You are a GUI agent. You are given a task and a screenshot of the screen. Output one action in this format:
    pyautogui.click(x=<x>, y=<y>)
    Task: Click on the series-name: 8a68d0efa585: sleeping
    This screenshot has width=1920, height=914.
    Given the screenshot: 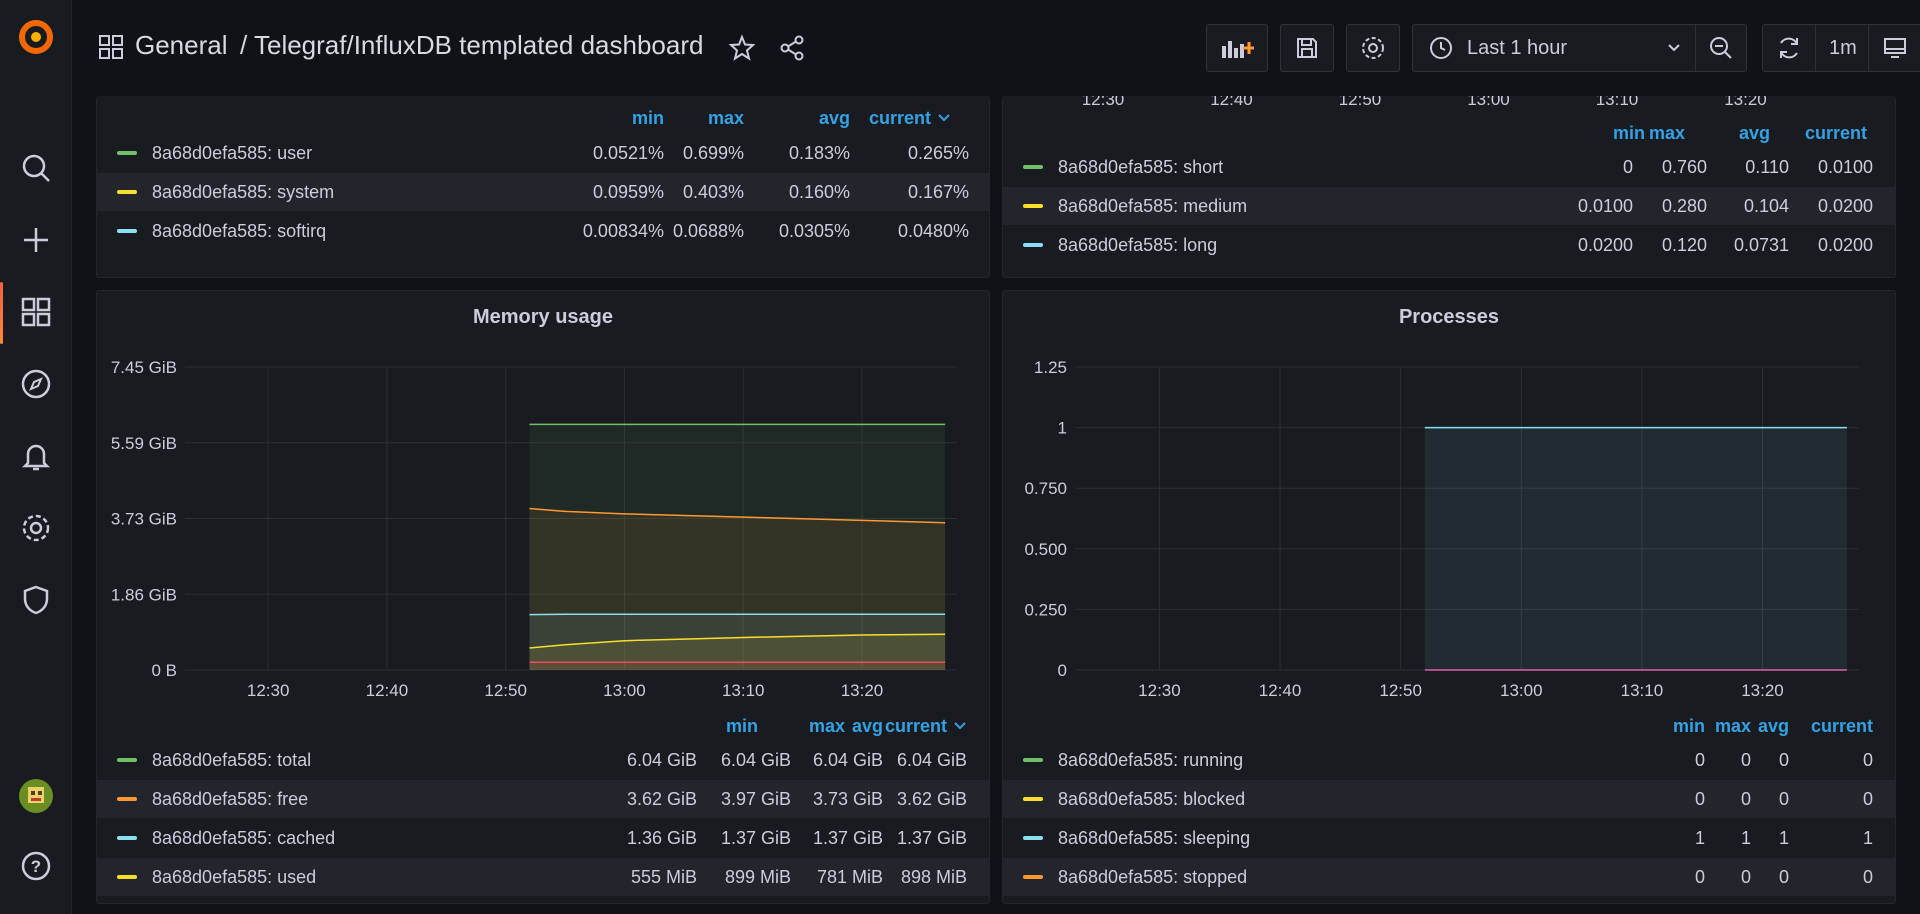 What is the action you would take?
    pyautogui.click(x=1154, y=838)
    